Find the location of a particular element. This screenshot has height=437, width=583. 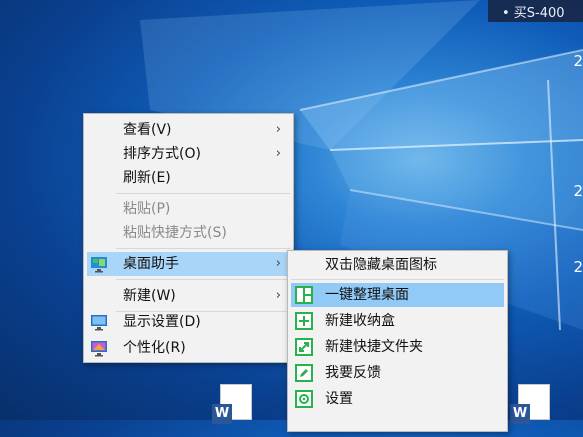

grid-layout-icon is located at coordinates (304, 295).